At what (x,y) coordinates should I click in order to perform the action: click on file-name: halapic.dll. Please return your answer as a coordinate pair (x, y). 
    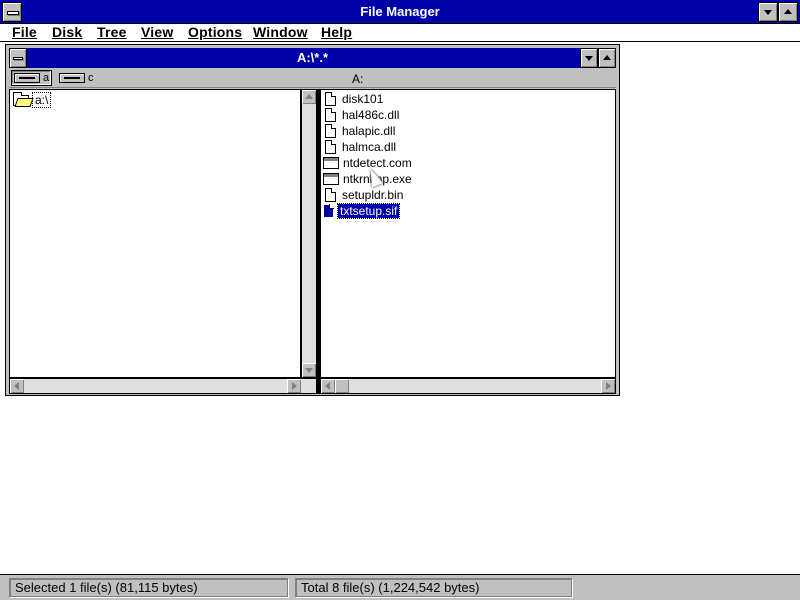
    Looking at the image, I should click on (369, 131).